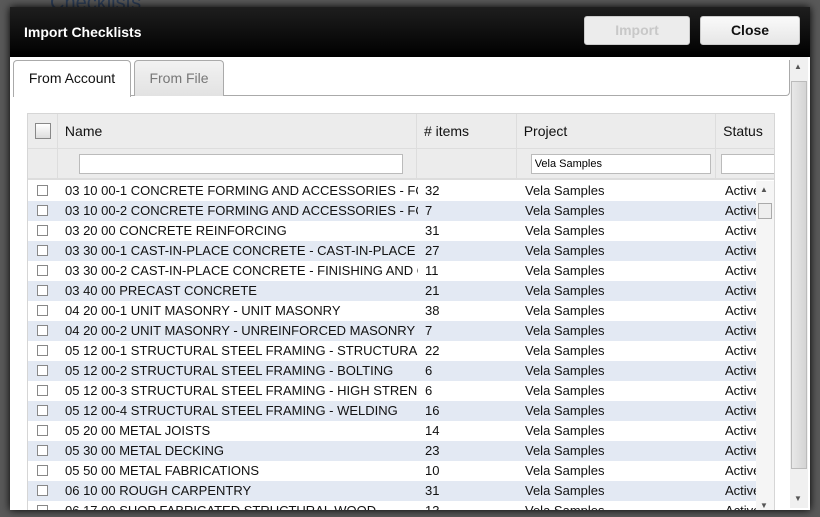  Describe the element at coordinates (432, 310) in the screenshot. I see `cell-items: 38` at that location.